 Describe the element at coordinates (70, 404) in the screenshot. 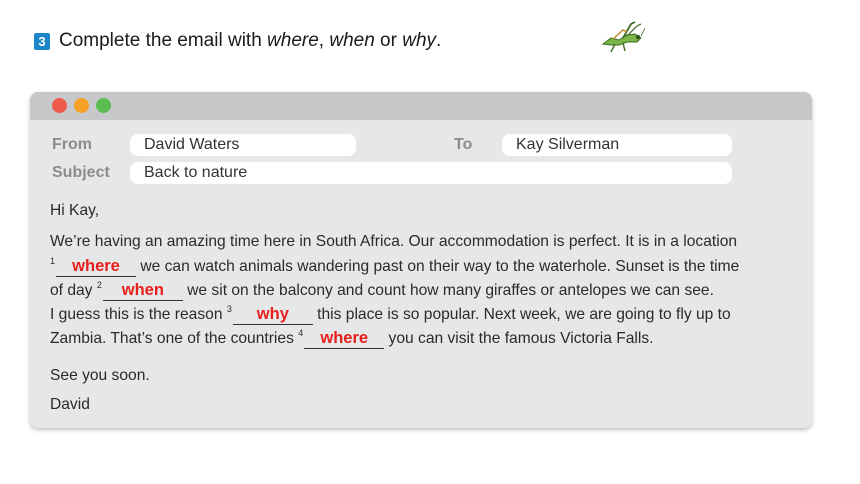

I see `email-signature: David` at that location.